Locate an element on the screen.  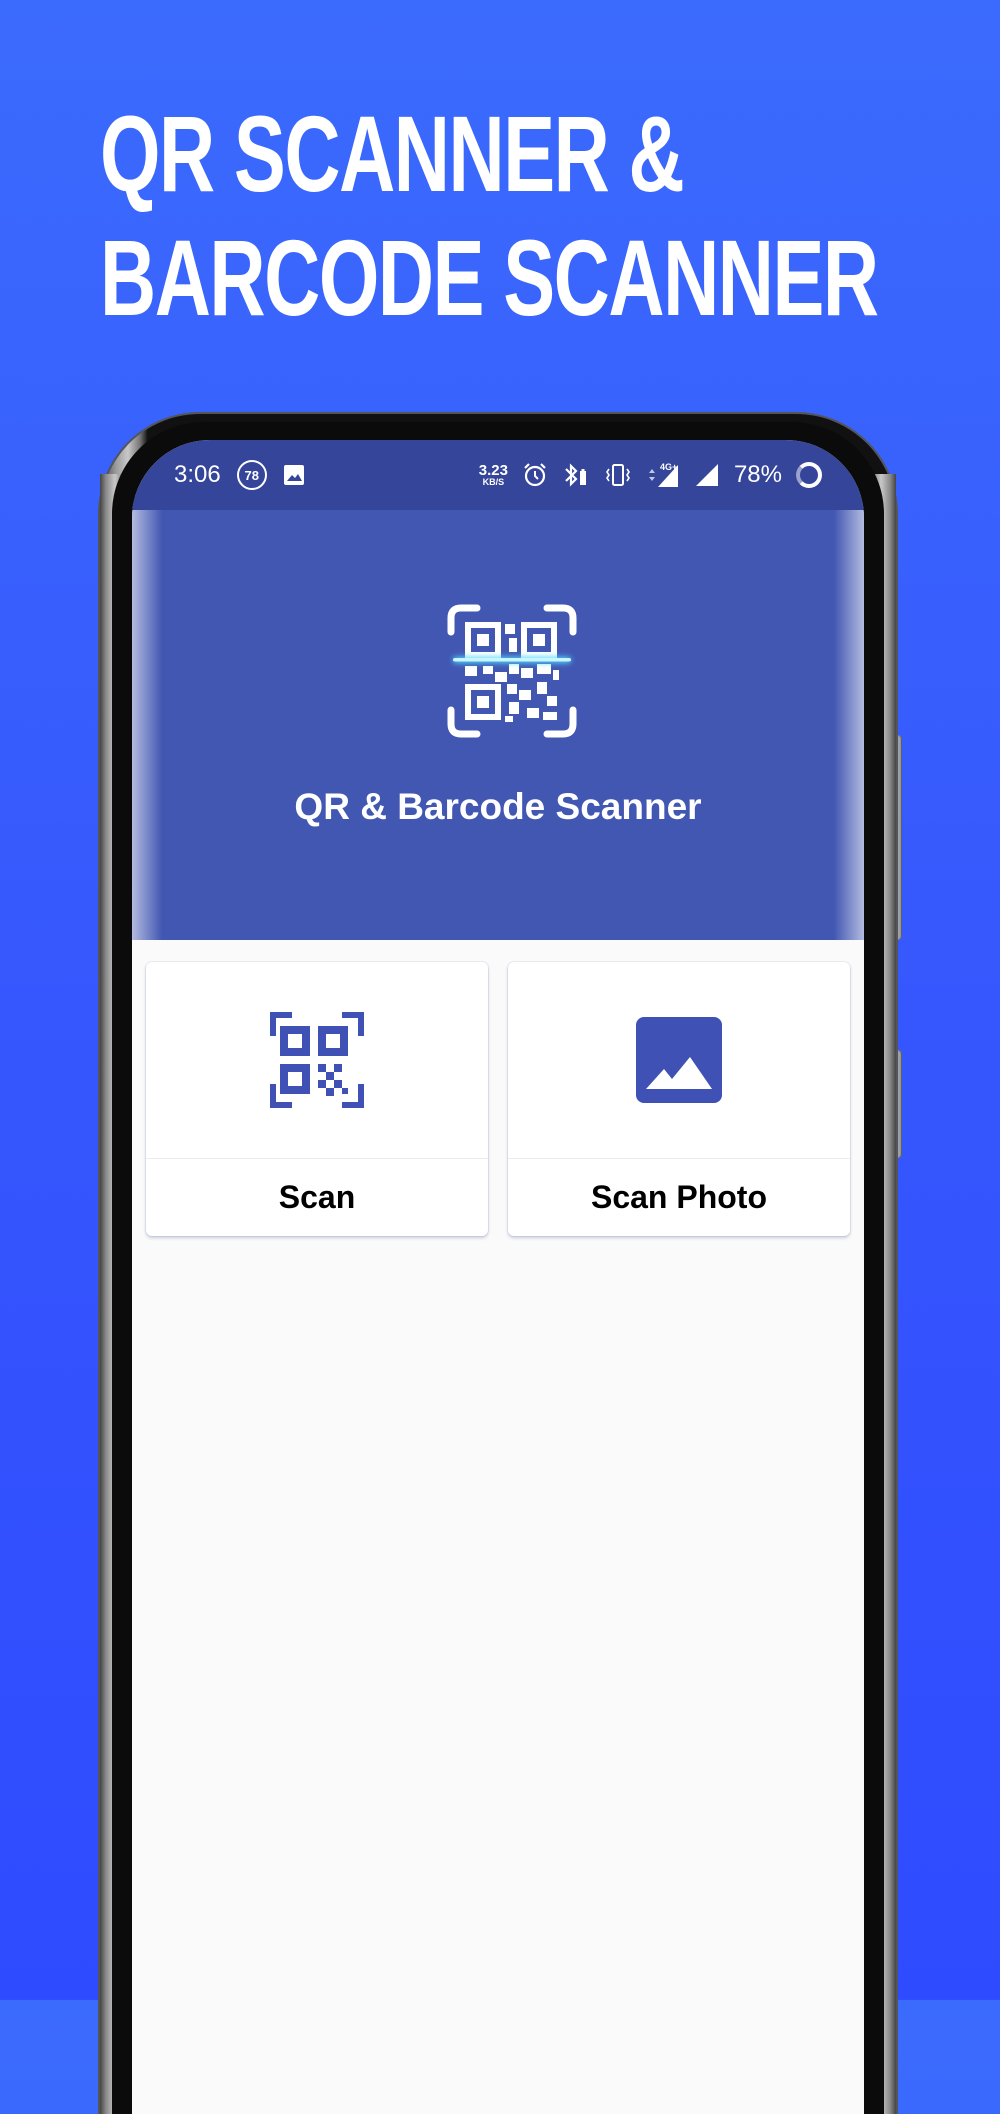
data-badge-icon: 78 is located at coordinates (251, 475).